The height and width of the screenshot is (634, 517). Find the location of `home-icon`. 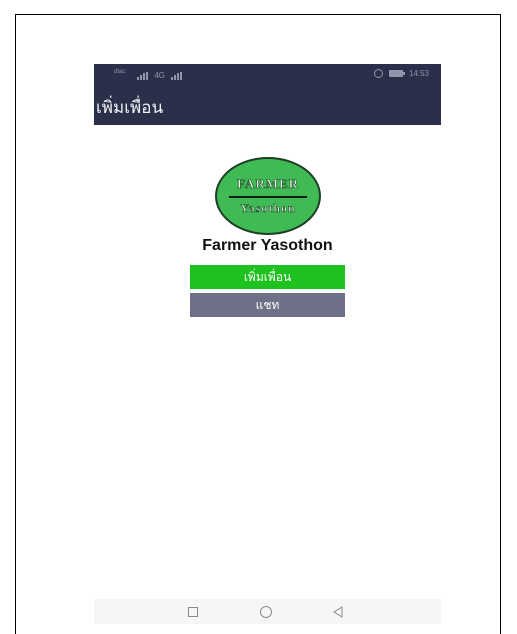

home-icon is located at coordinates (266, 612).